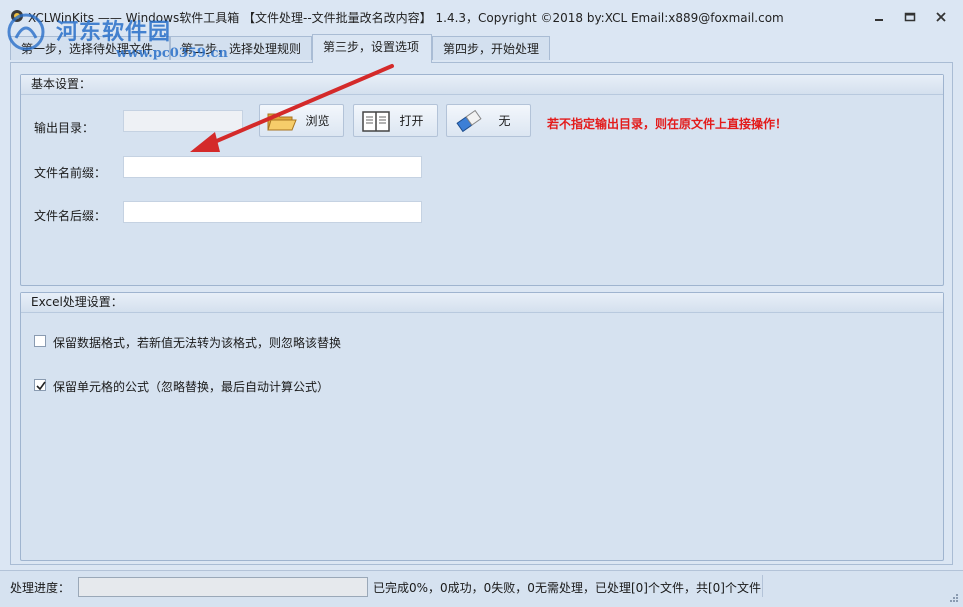 The image size is (963, 607). What do you see at coordinates (114, 32) in the screenshot?
I see `watermark-name: 河东软件园` at bounding box center [114, 32].